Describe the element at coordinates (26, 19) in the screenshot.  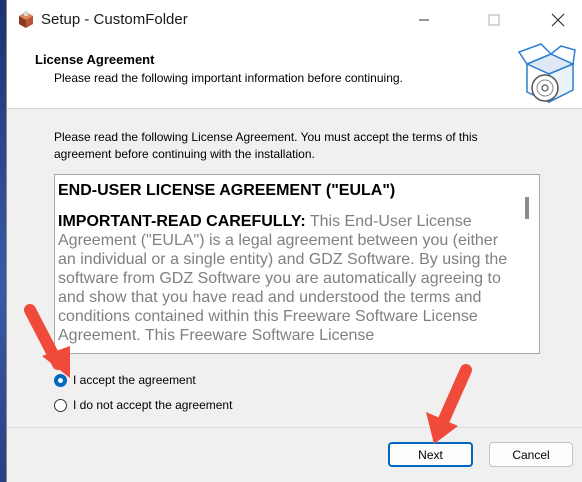
I see `setup-app-icon` at that location.